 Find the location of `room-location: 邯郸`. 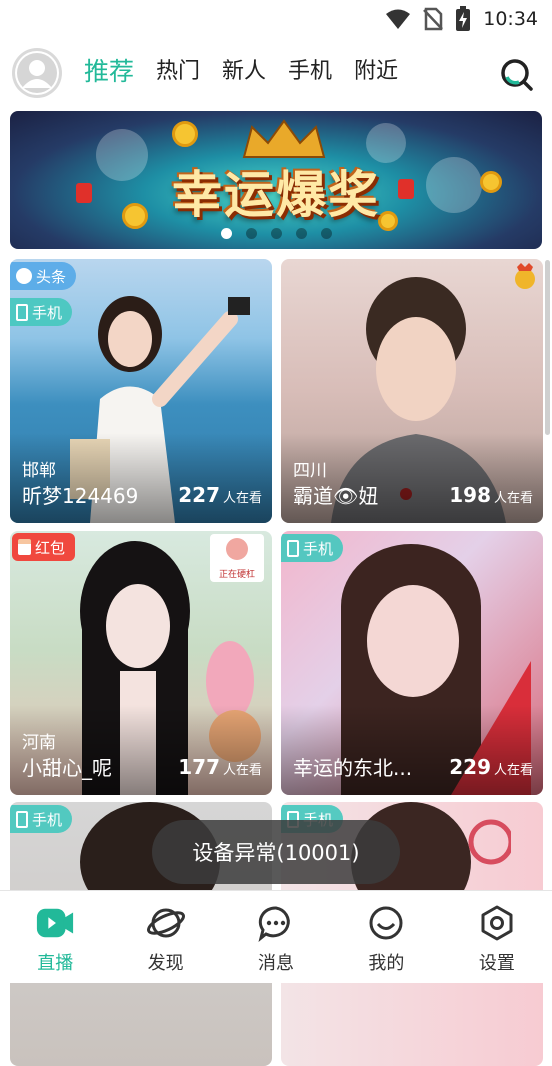

room-location: 邯郸 is located at coordinates (39, 471).